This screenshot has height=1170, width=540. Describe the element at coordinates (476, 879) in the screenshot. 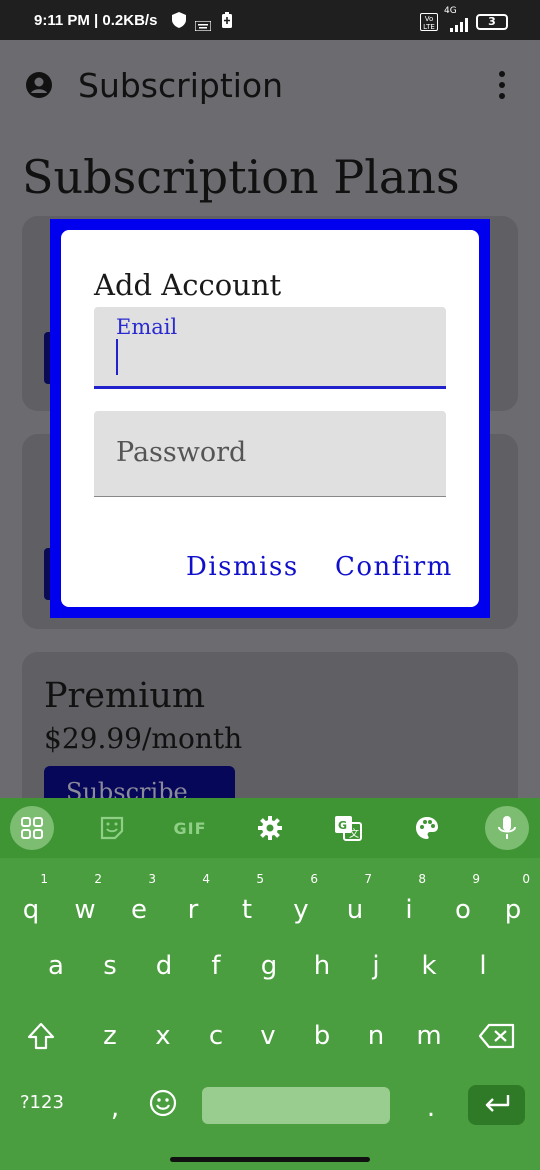

I see `key-hint: 9` at that location.